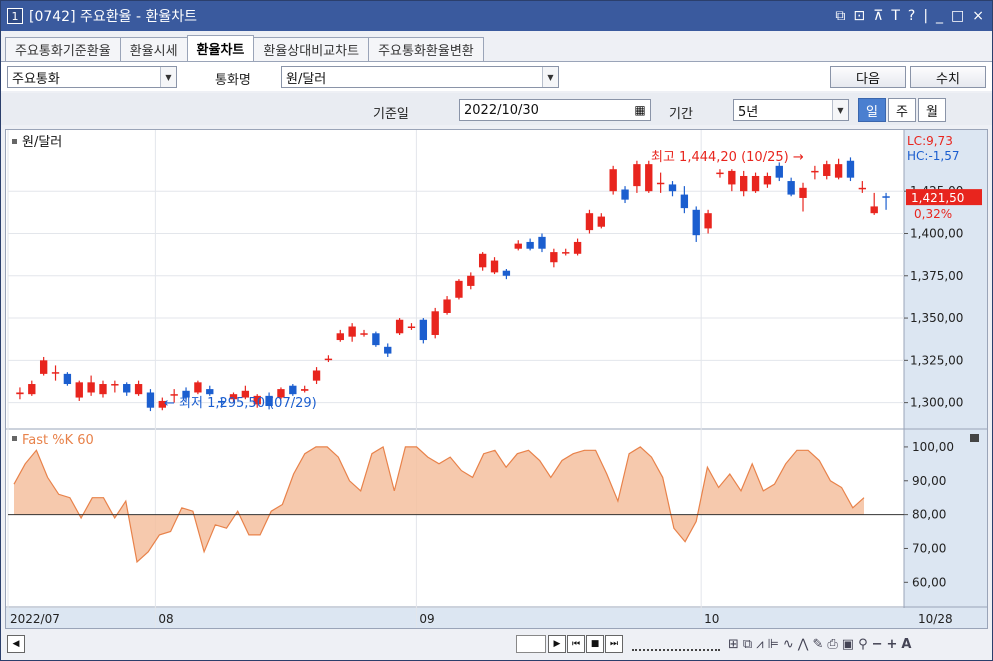  I want to click on stoch-title: Fast %K 60, so click(58, 440).